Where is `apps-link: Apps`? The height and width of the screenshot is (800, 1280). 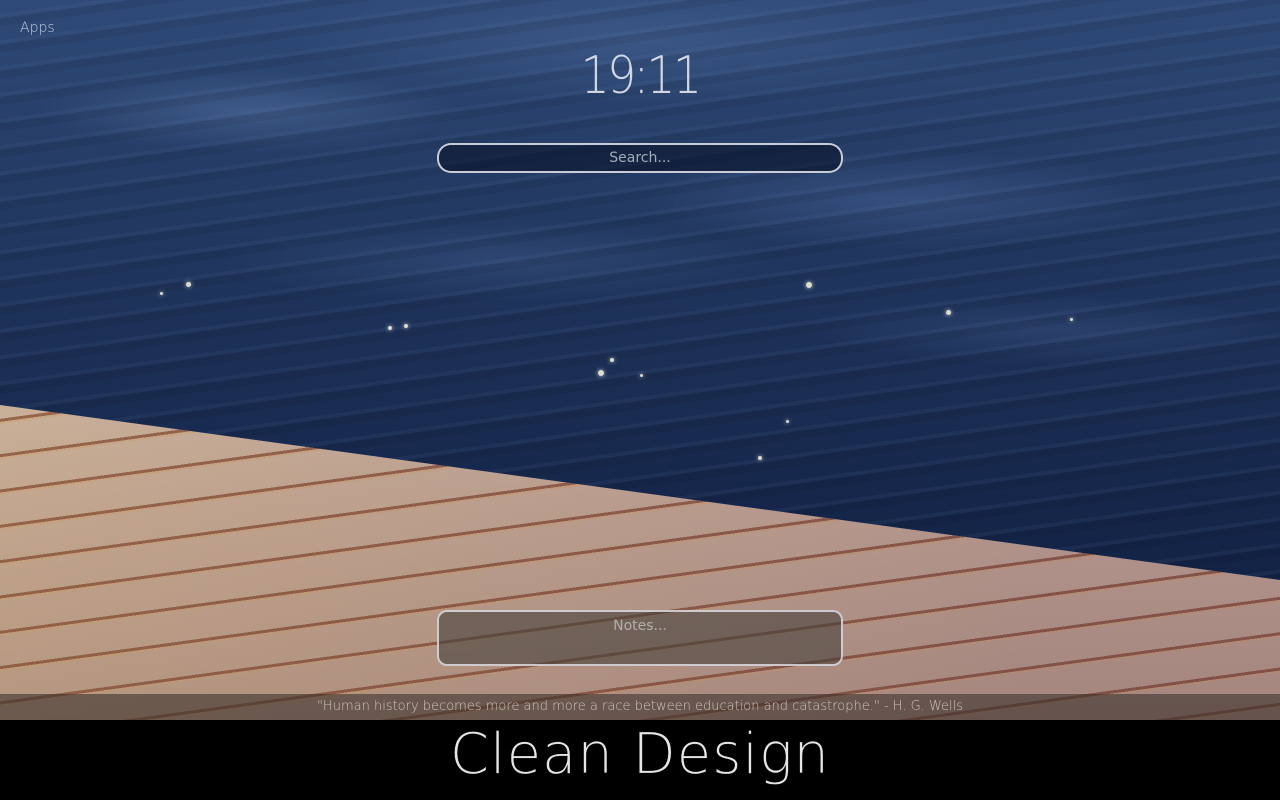 apps-link: Apps is located at coordinates (37, 28).